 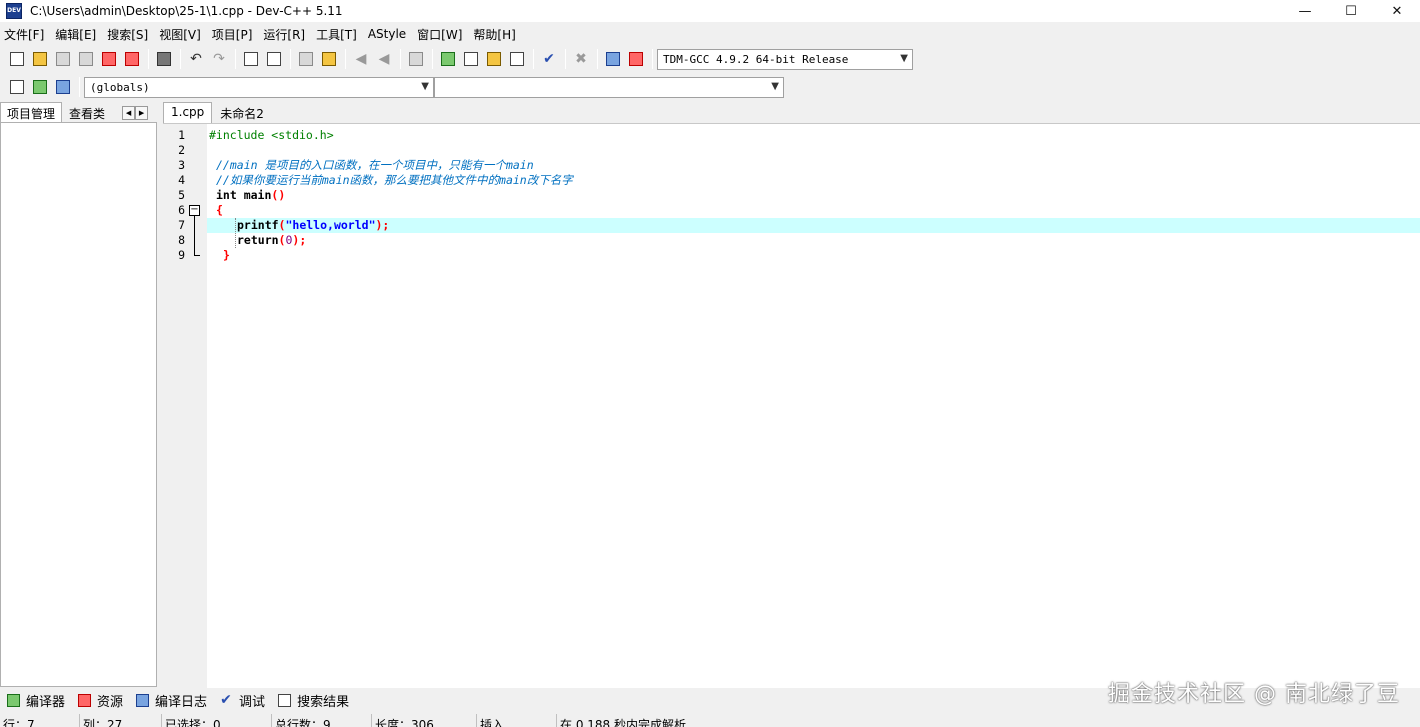 I want to click on undo-button: ↶, so click(x=196, y=59).